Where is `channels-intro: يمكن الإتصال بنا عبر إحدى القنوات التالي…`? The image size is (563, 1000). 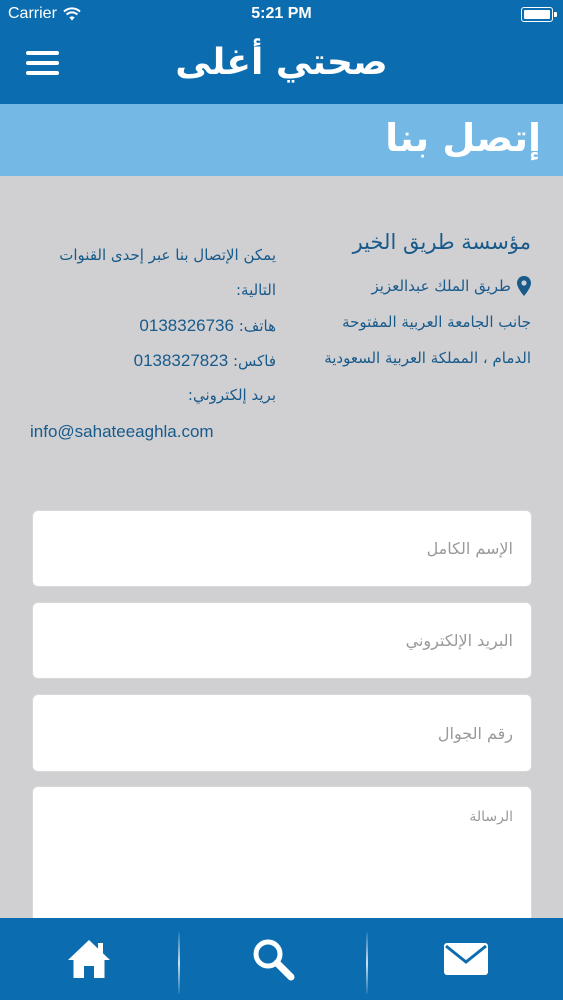 channels-intro: يمكن الإتصال بنا عبر إحدى القنوات التالي… is located at coordinates (167, 272).